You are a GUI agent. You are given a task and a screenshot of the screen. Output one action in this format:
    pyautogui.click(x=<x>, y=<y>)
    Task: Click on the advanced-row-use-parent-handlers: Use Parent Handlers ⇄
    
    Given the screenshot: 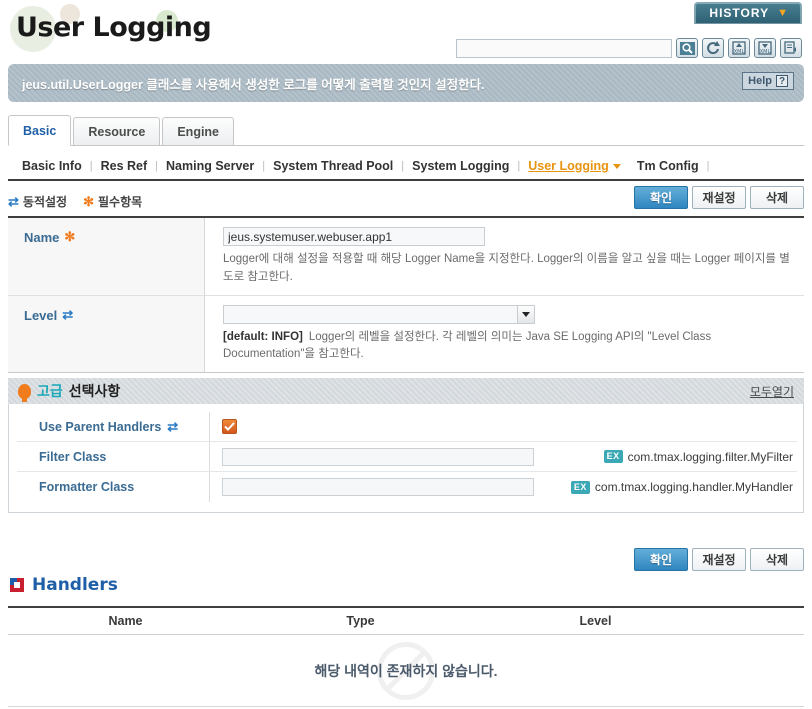 What is the action you would take?
    pyautogui.click(x=407, y=427)
    